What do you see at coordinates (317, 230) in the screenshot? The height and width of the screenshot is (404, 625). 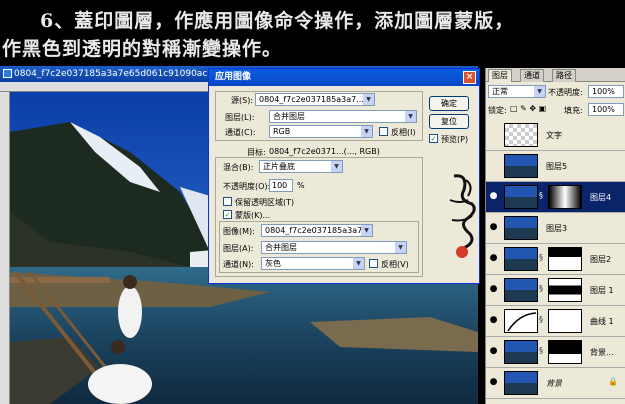 I see `image-select: 0804_f7c2e037185a3a7... ▼` at bounding box center [317, 230].